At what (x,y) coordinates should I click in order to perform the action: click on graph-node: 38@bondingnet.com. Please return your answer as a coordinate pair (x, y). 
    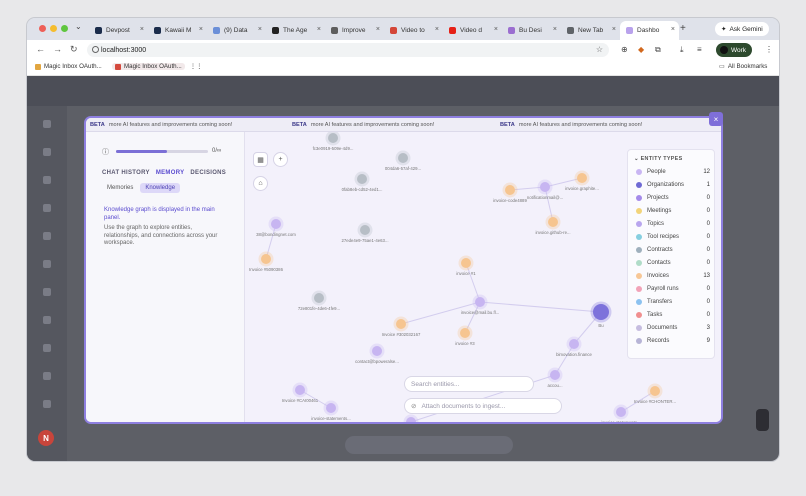
    Looking at the image, I should click on (276, 227).